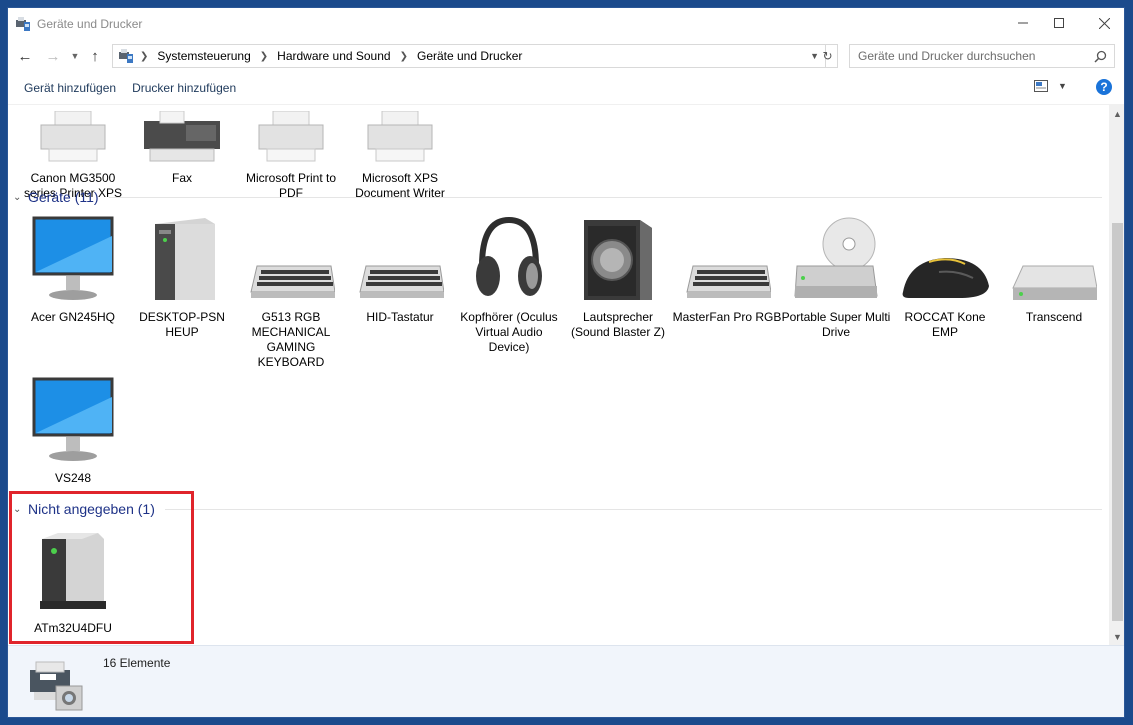 The width and height of the screenshot is (1133, 725). What do you see at coordinates (181, 178) in the screenshot?
I see `device-label: Fax` at bounding box center [181, 178].